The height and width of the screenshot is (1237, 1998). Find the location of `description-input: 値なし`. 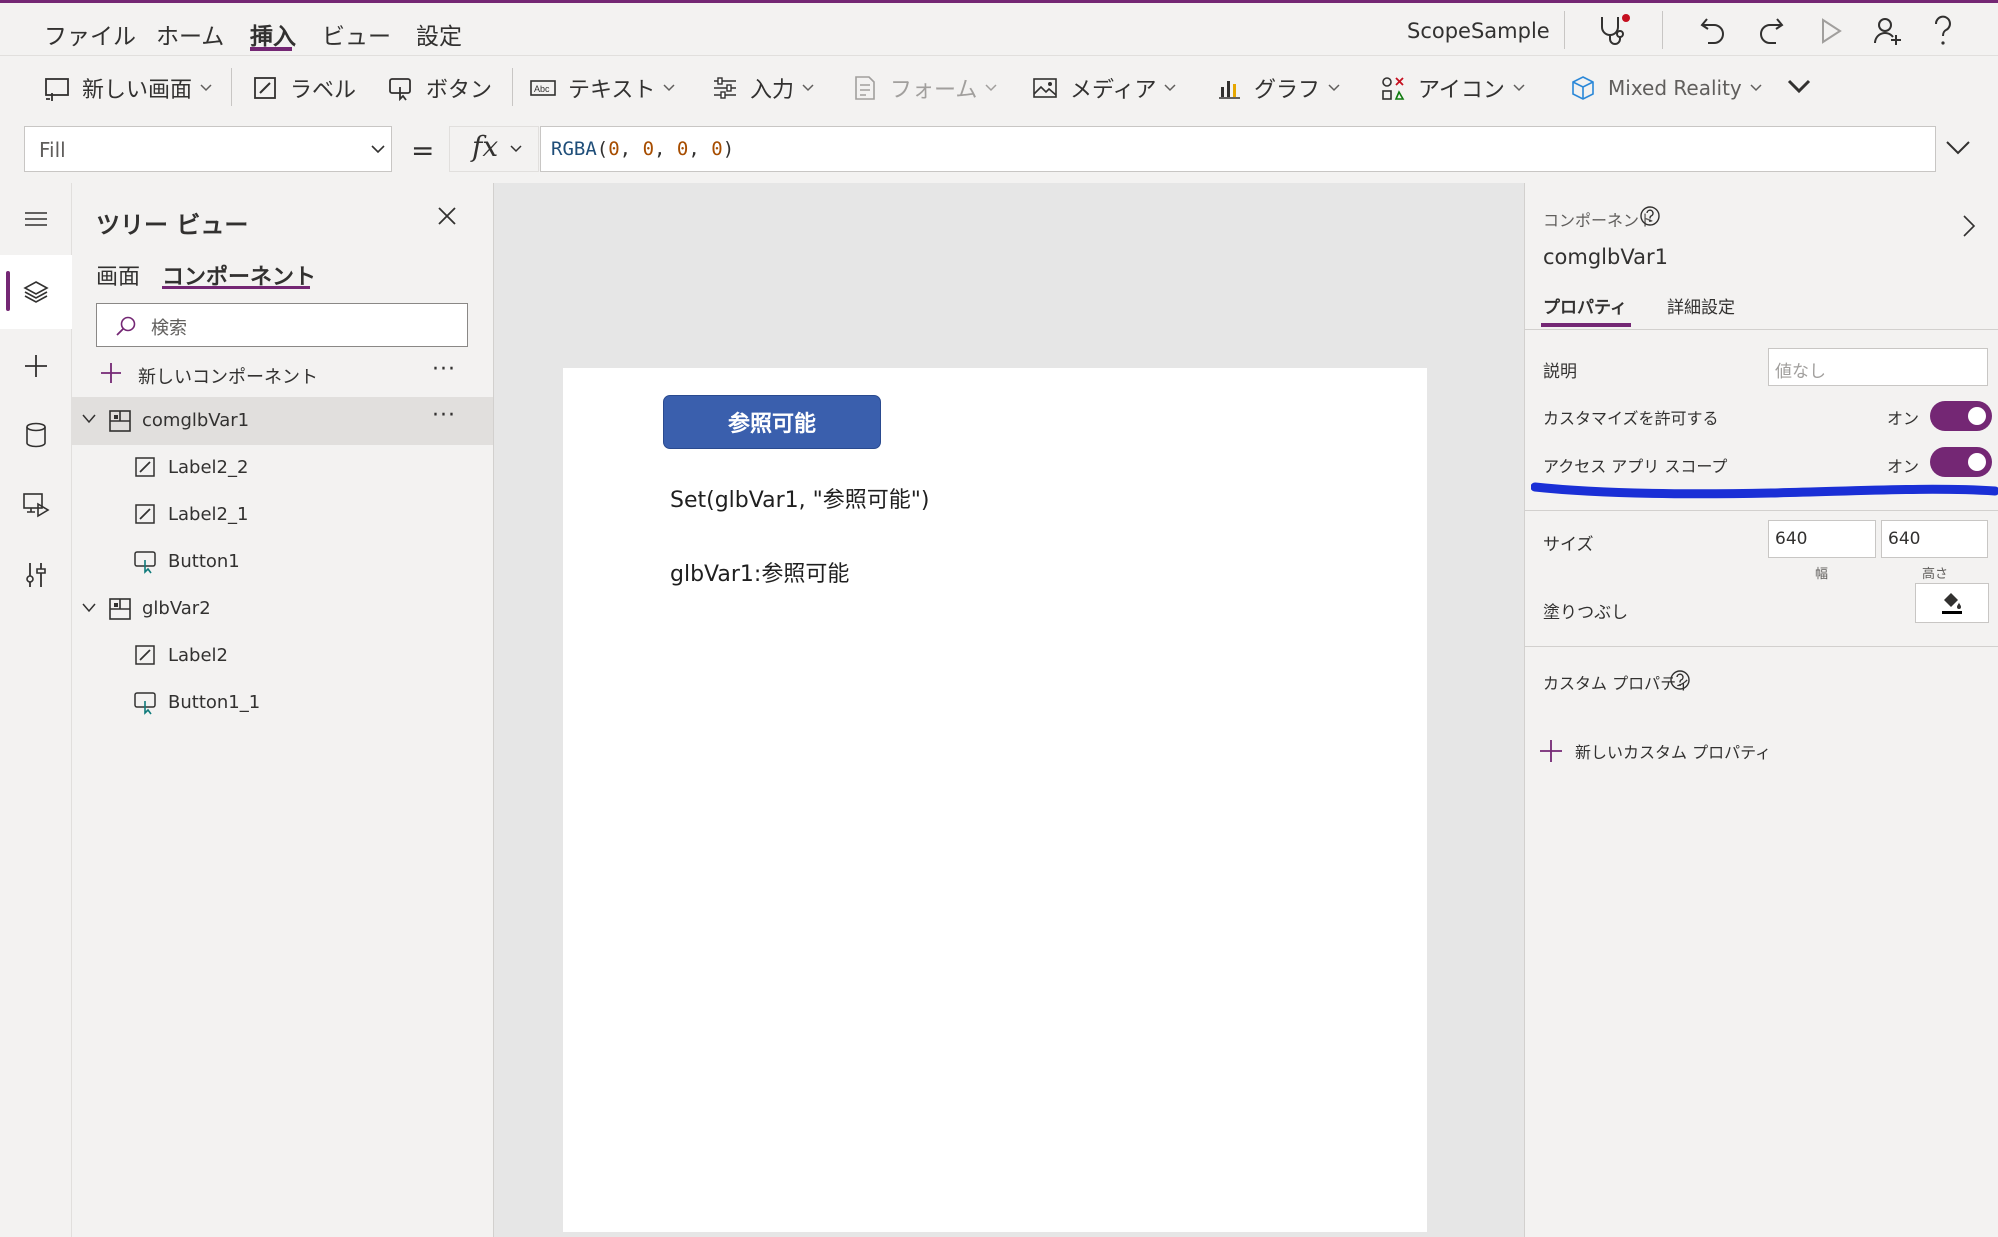

description-input: 値なし is located at coordinates (1878, 367).